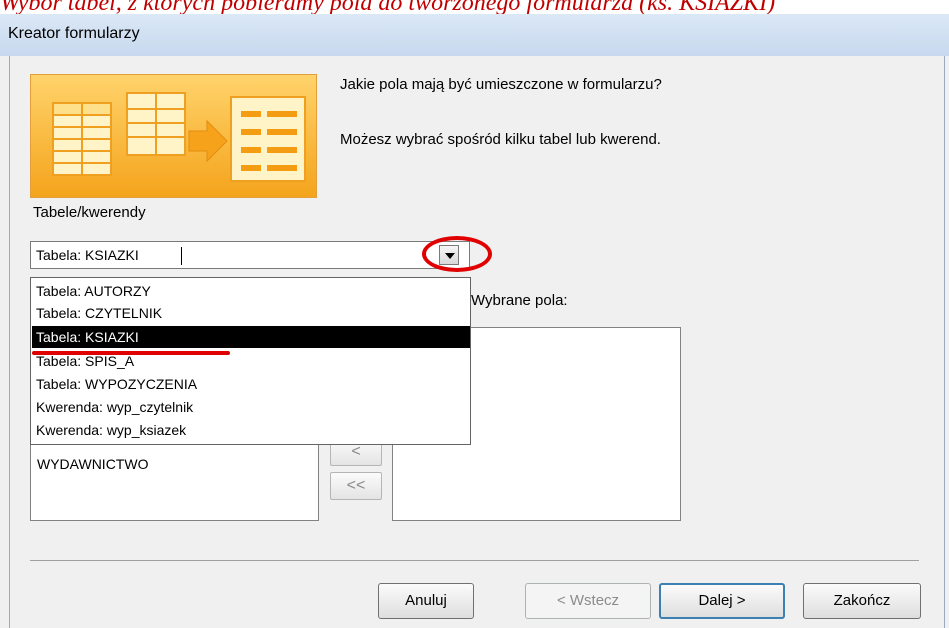 The image size is (949, 628). What do you see at coordinates (89, 212) in the screenshot?
I see `tables-queries-label: Tabele/kwerendy` at bounding box center [89, 212].